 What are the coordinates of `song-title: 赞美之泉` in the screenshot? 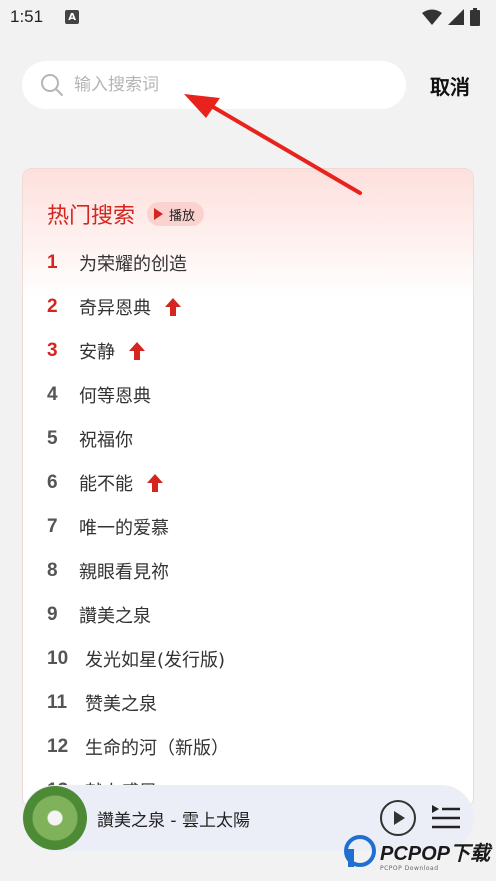 It's located at (121, 704).